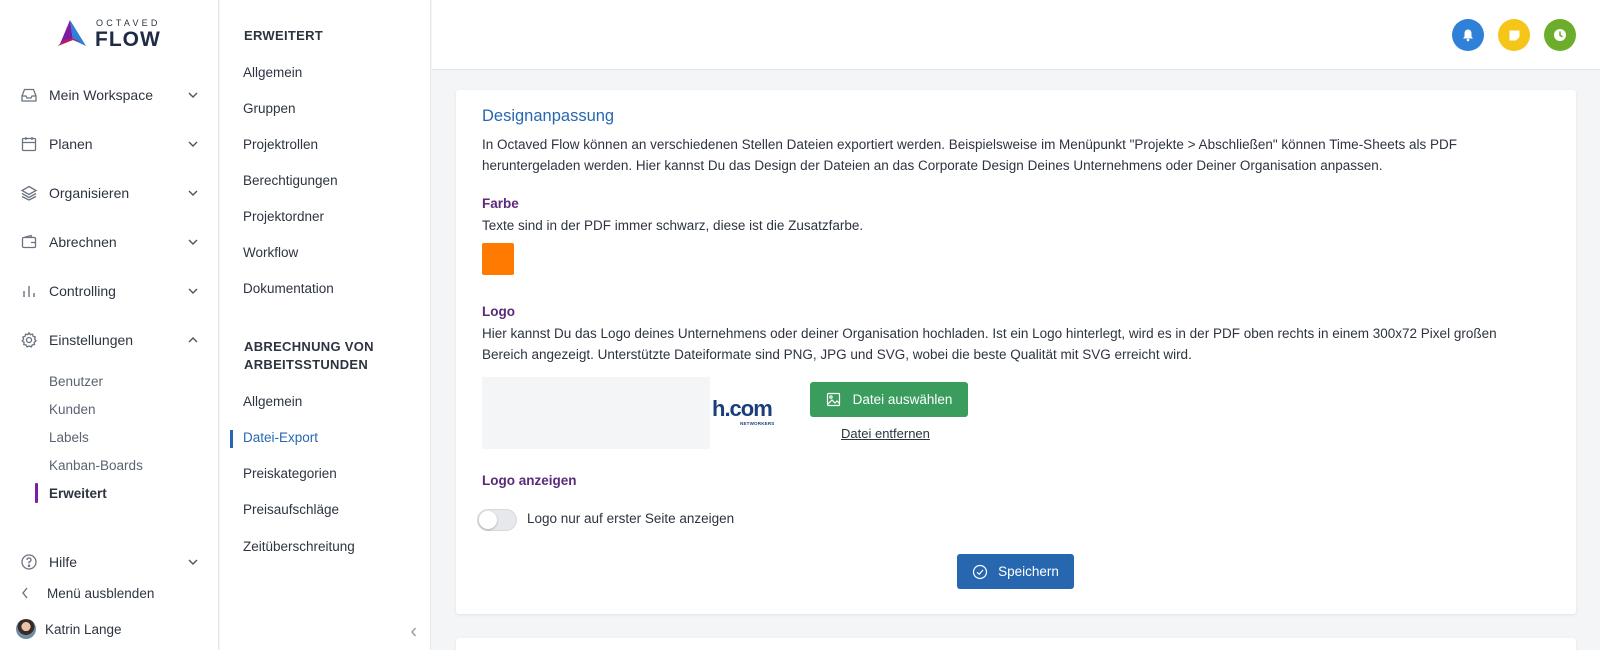 Image resolution: width=1600 pixels, height=650 pixels. I want to click on subnav-item-berechtigungen: Berechtigungen, so click(290, 180).